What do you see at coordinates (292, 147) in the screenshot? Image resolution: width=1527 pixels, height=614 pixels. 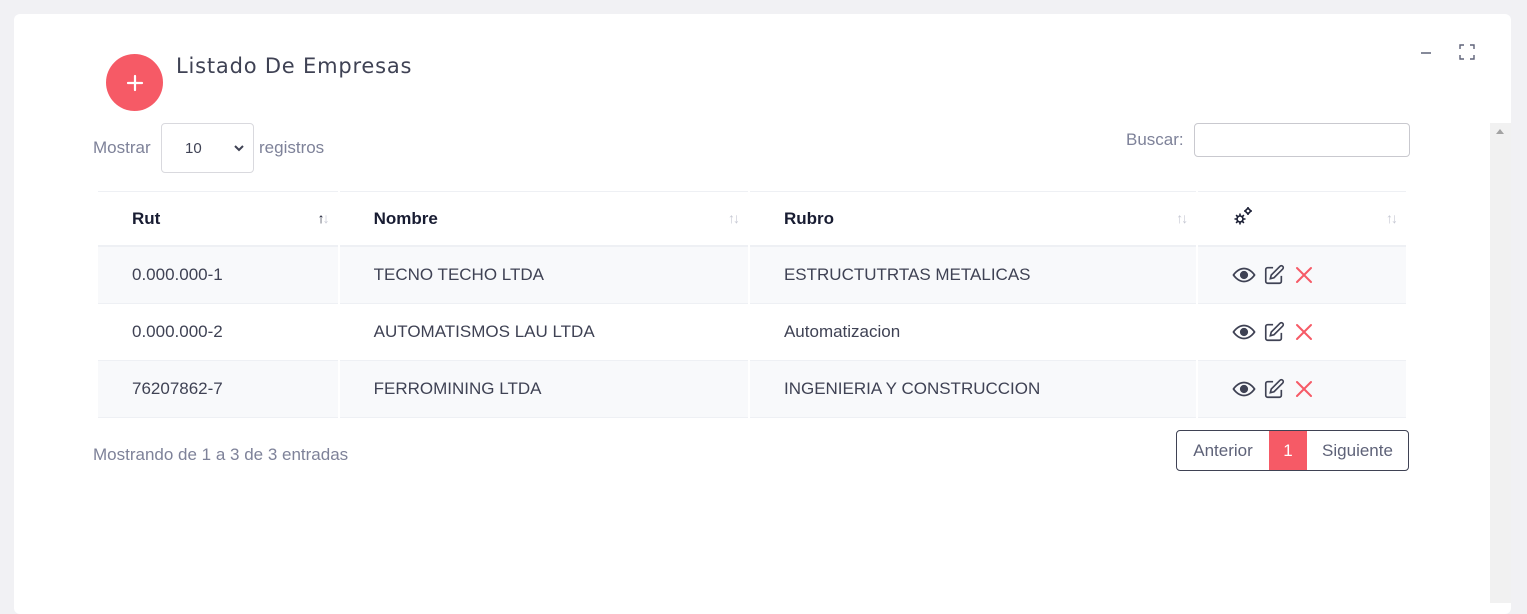 I see `records-label: registros` at bounding box center [292, 147].